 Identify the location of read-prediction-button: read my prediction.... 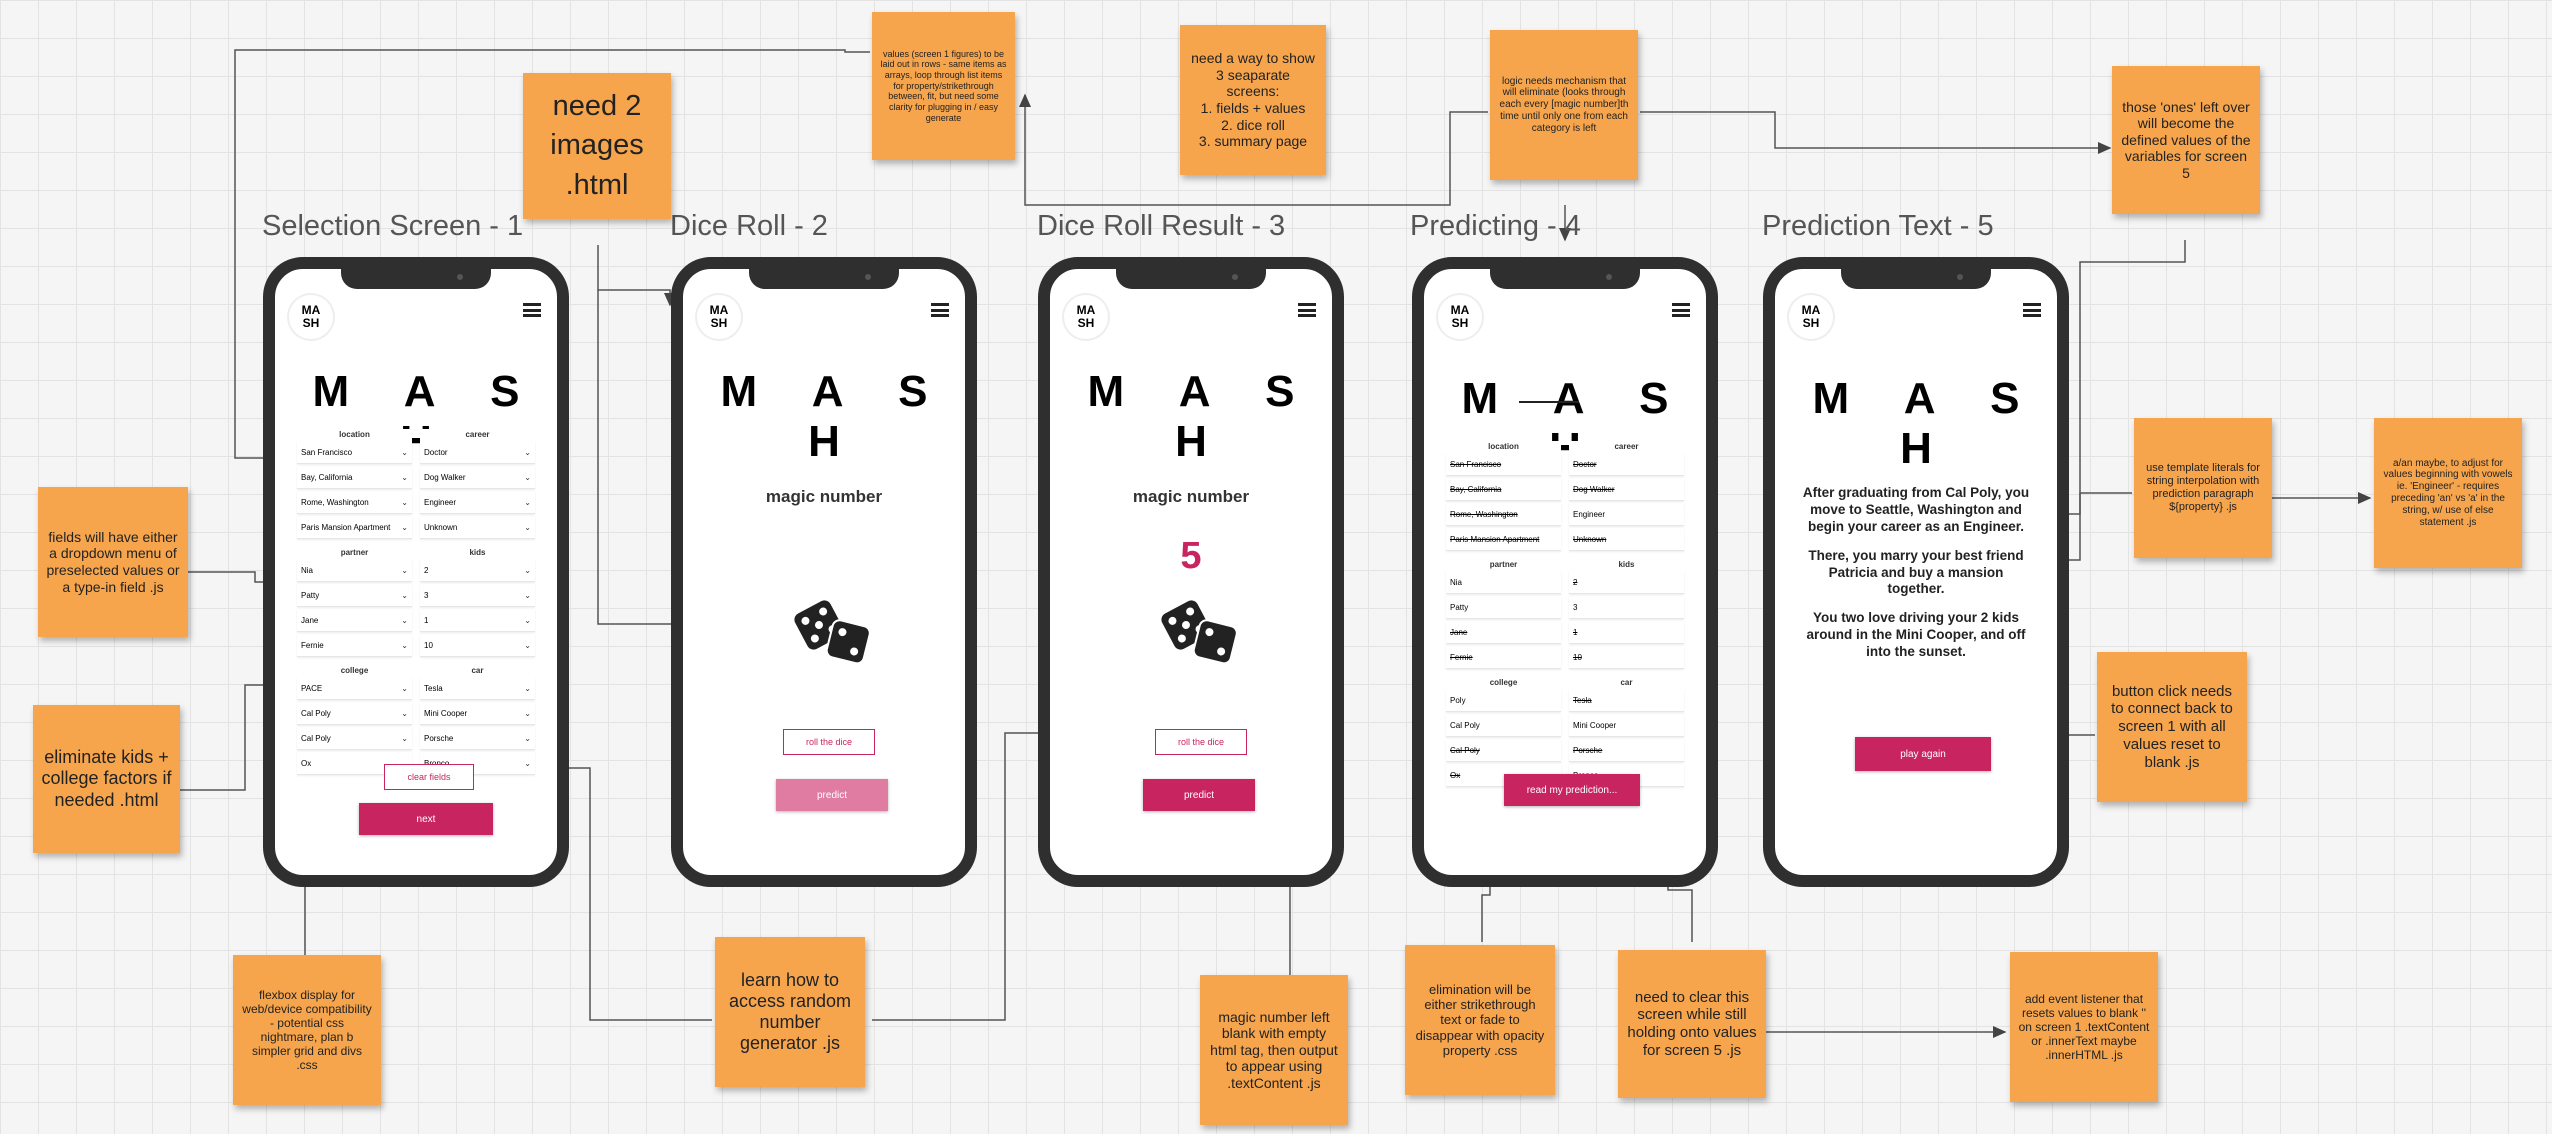
(1572, 790).